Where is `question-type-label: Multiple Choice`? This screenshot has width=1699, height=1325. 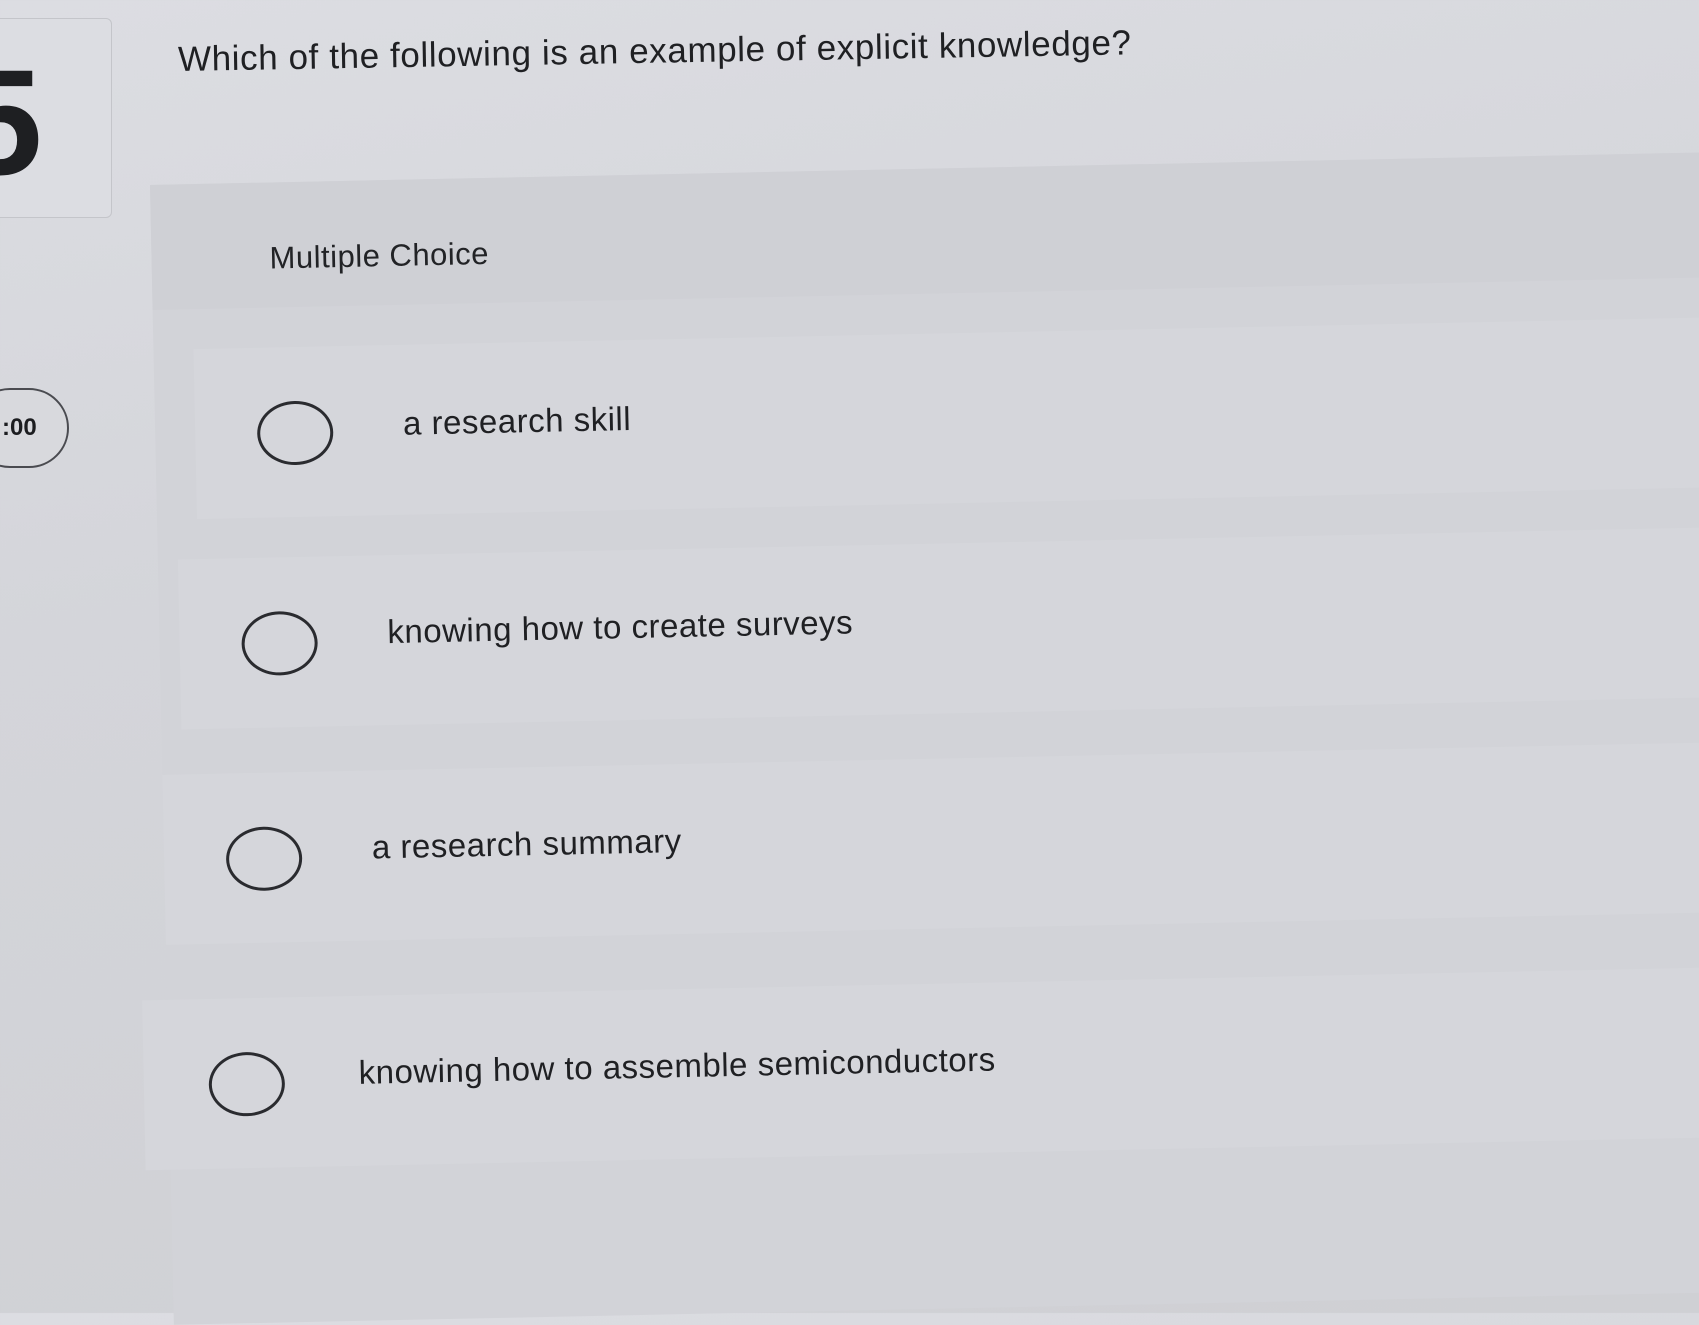 question-type-label: Multiple Choice is located at coordinates (379, 255).